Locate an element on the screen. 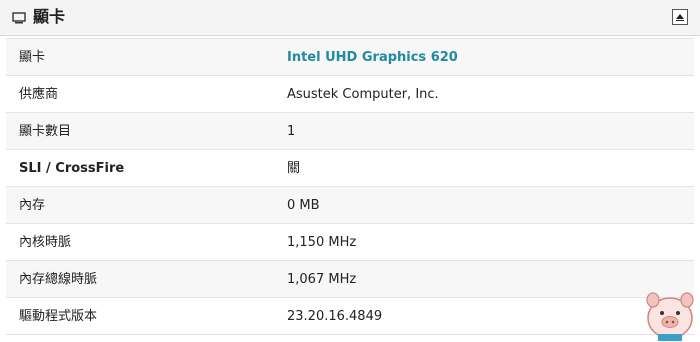 The image size is (700, 342). table-row: 內存總線時脈 1,067 MHz is located at coordinates (350, 279).